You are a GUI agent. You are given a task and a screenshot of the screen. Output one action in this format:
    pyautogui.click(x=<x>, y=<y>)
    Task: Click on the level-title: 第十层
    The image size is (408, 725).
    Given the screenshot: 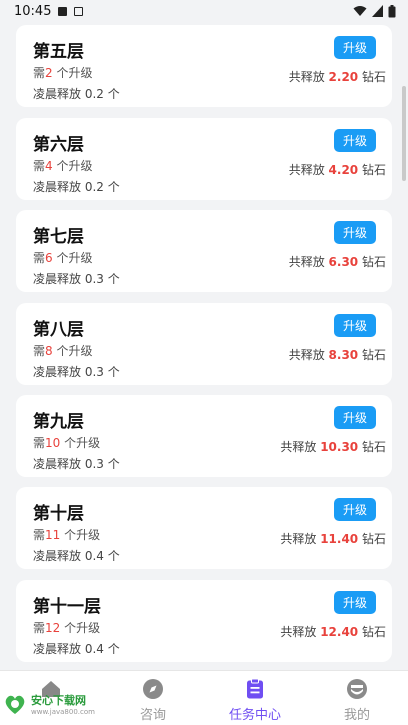 What is the action you would take?
    pyautogui.click(x=58, y=514)
    